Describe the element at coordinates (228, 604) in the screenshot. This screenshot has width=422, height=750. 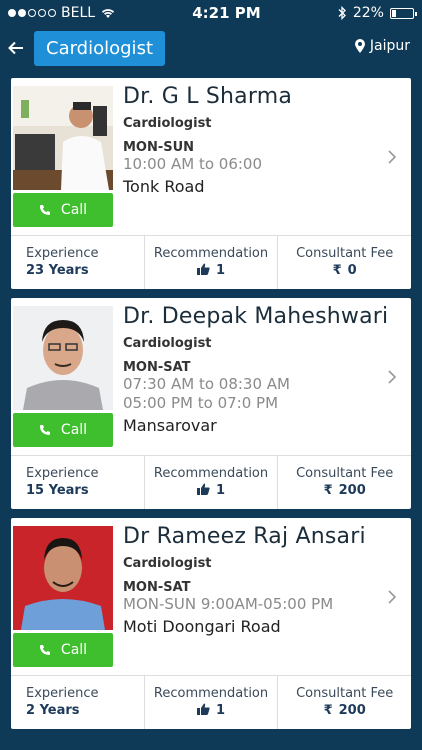
I see `working-hours: MON-SUN 9:00AM-05:00 PM` at that location.